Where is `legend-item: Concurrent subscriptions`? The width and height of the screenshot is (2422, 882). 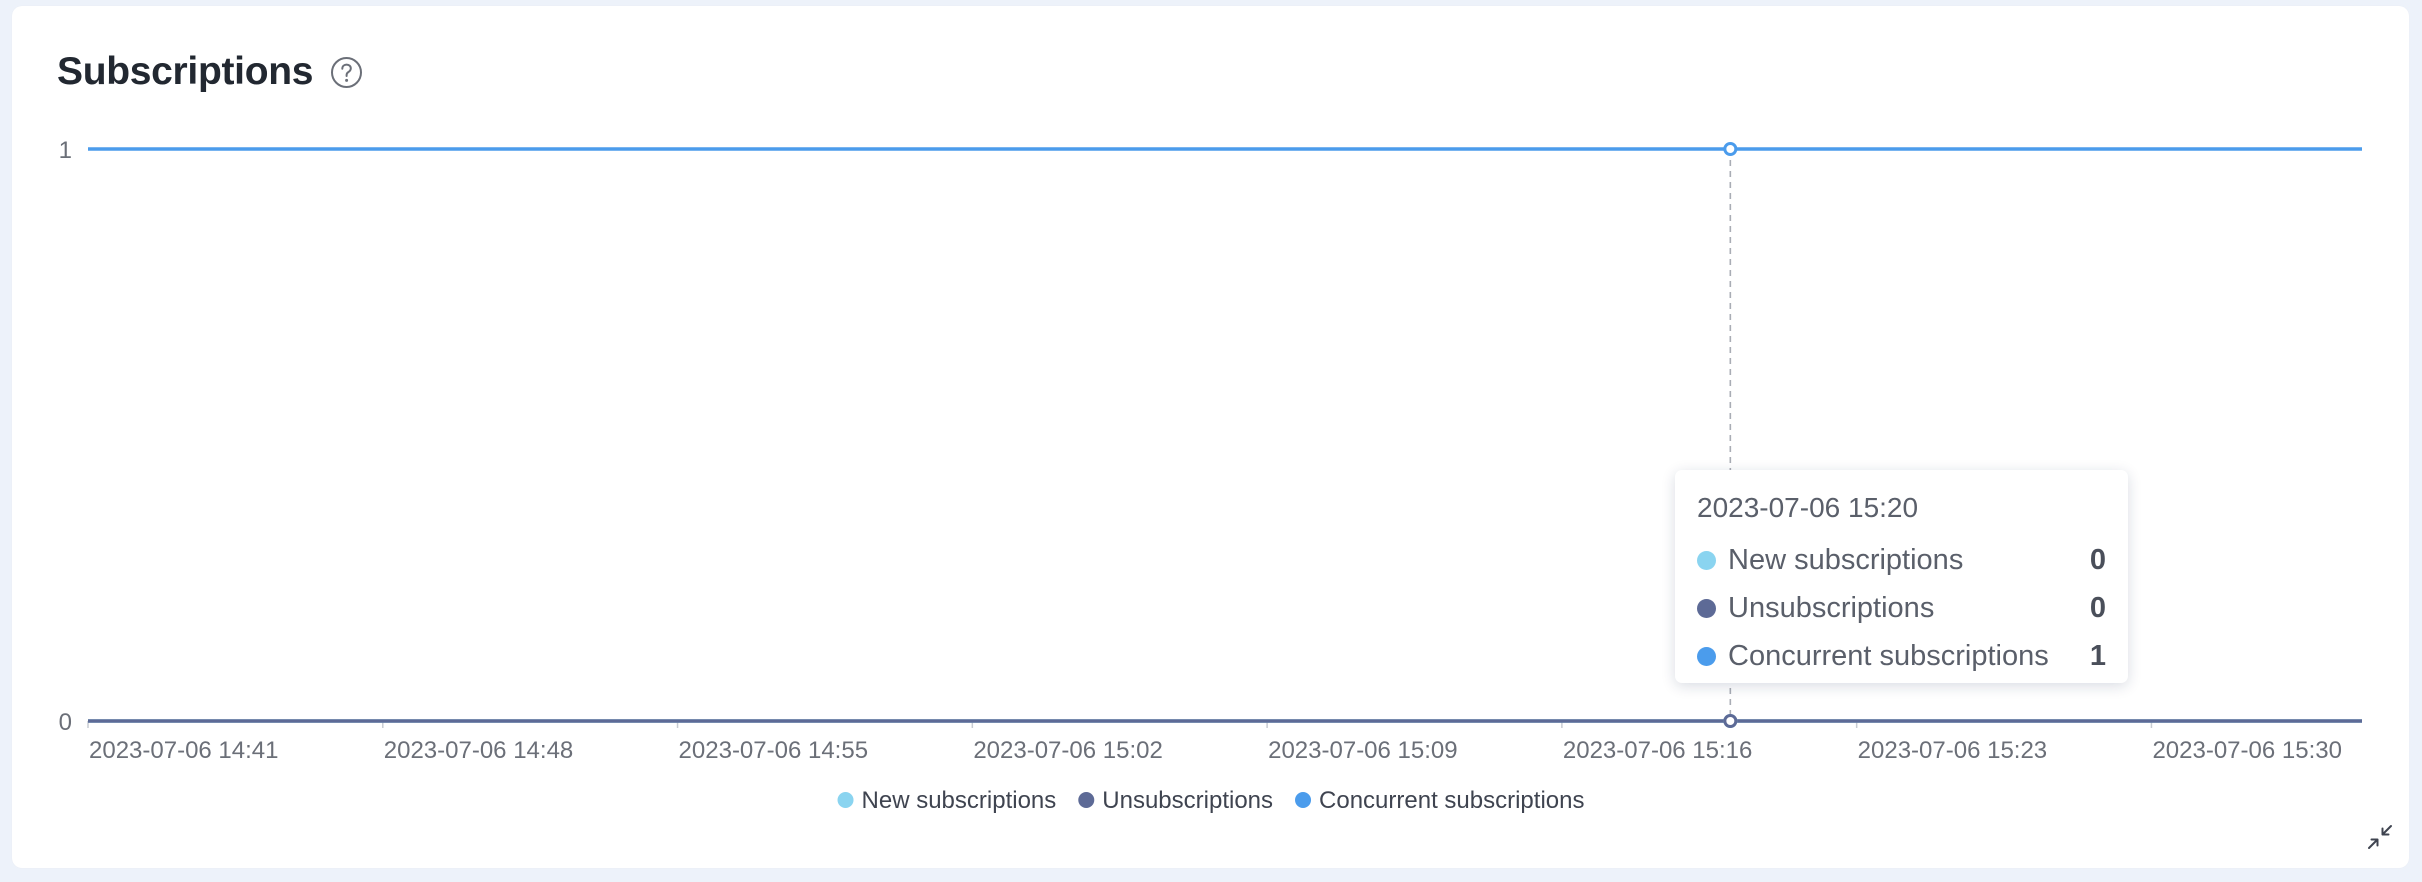
legend-item: Concurrent subscriptions is located at coordinates (1439, 800).